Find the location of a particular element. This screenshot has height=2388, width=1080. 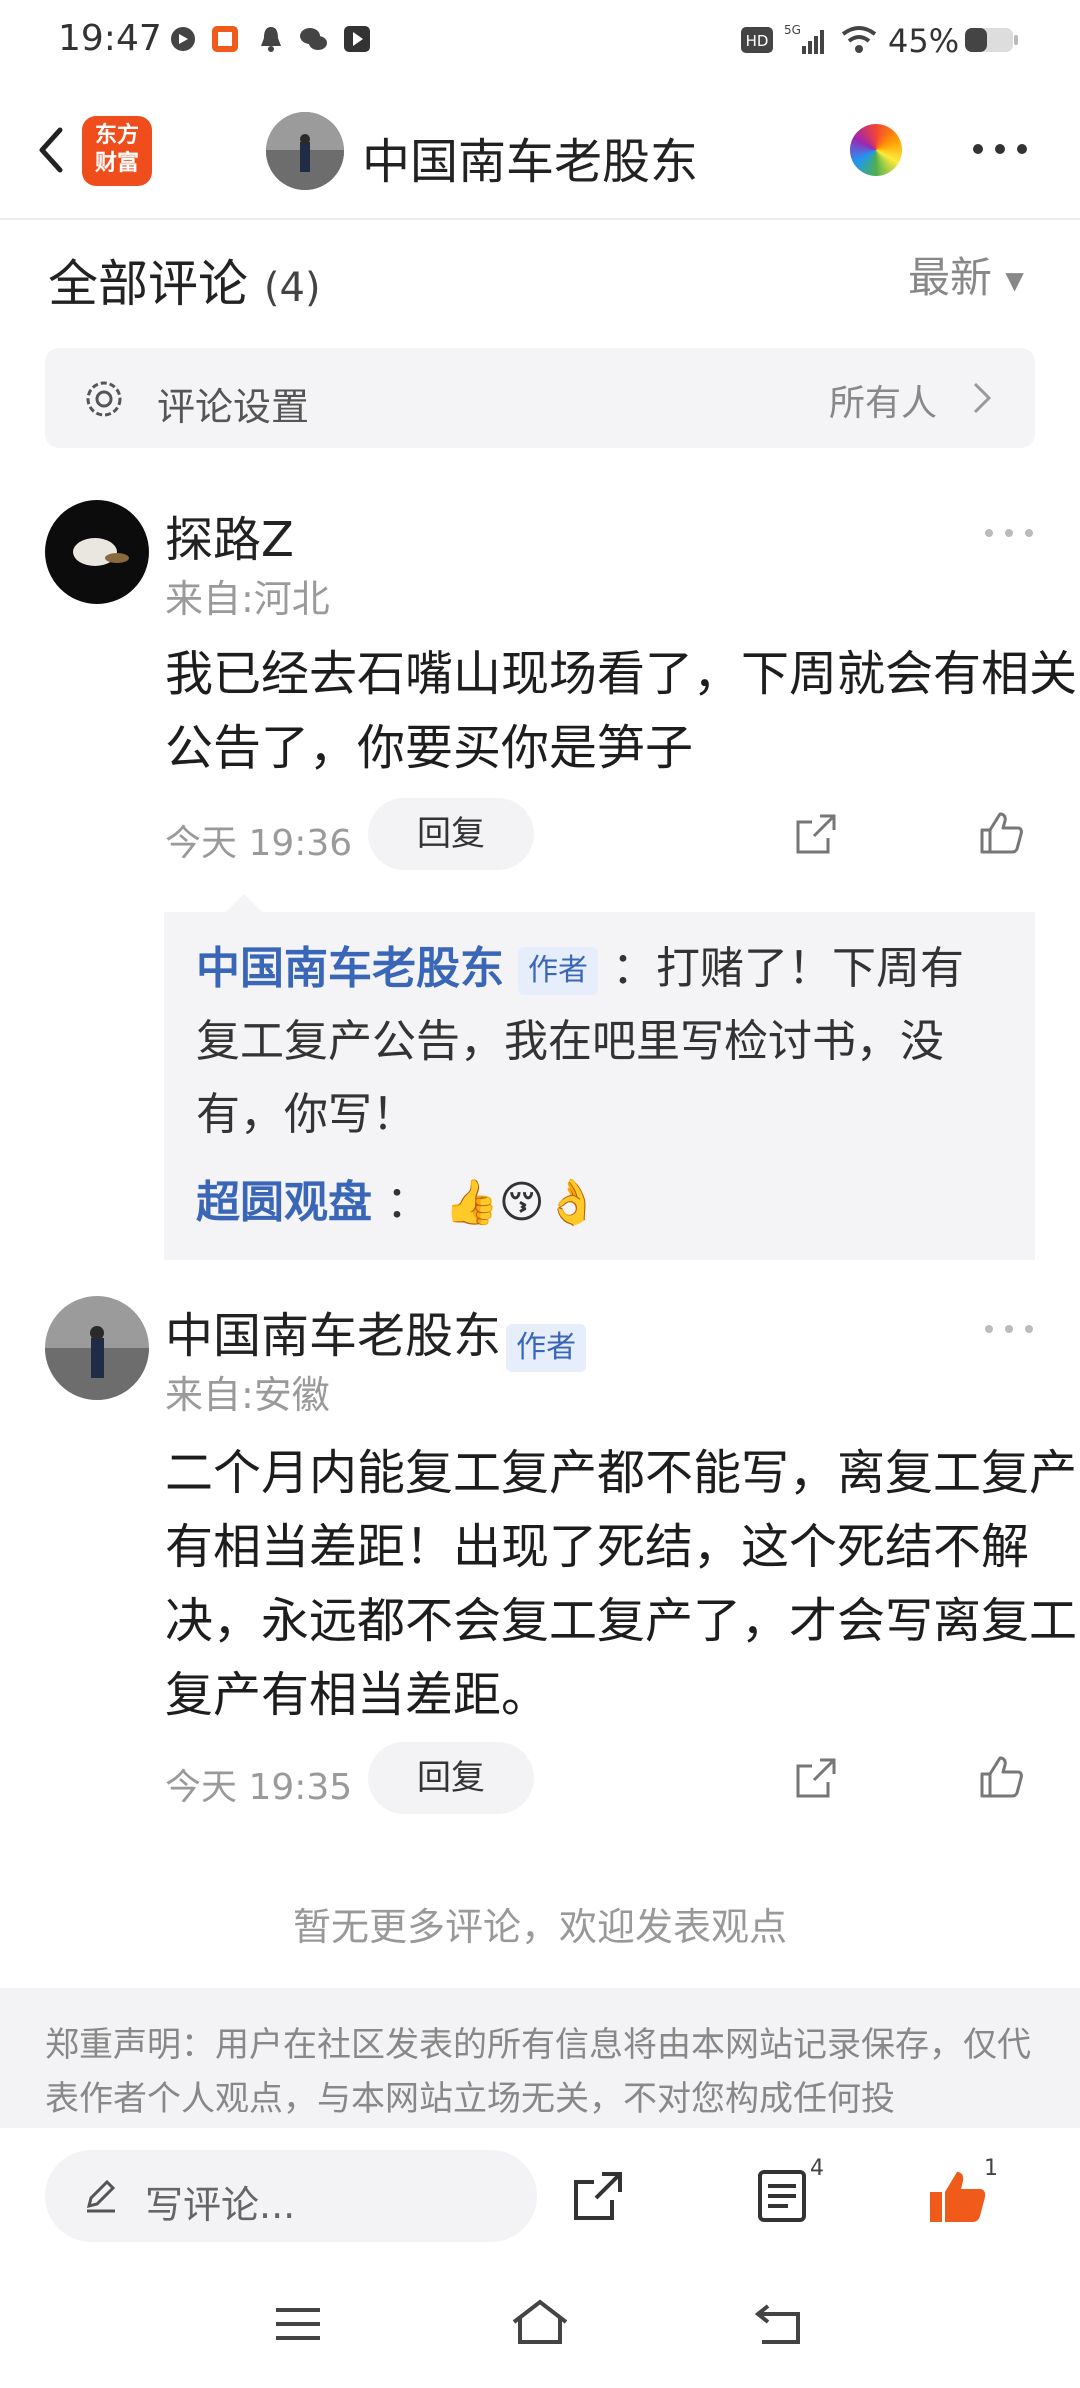

sort-label: 最新 is located at coordinates (950, 277).